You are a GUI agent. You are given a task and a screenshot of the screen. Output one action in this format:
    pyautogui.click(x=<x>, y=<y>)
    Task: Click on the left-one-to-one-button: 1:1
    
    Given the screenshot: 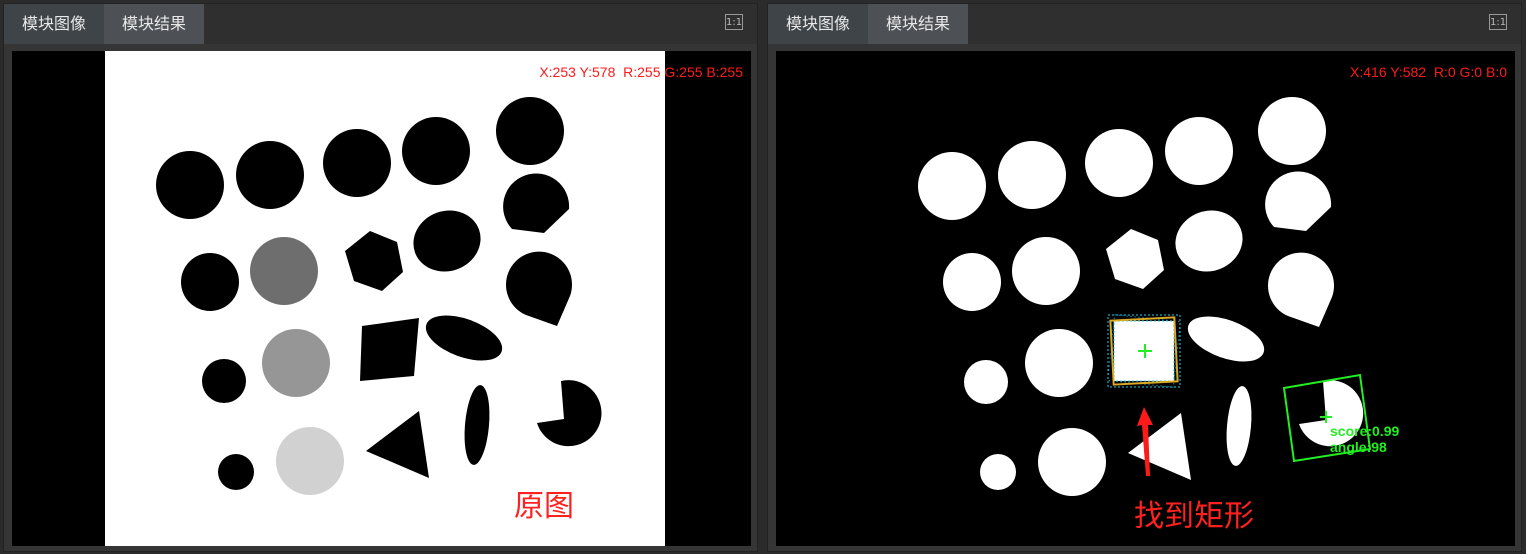 What is the action you would take?
    pyautogui.click(x=734, y=22)
    